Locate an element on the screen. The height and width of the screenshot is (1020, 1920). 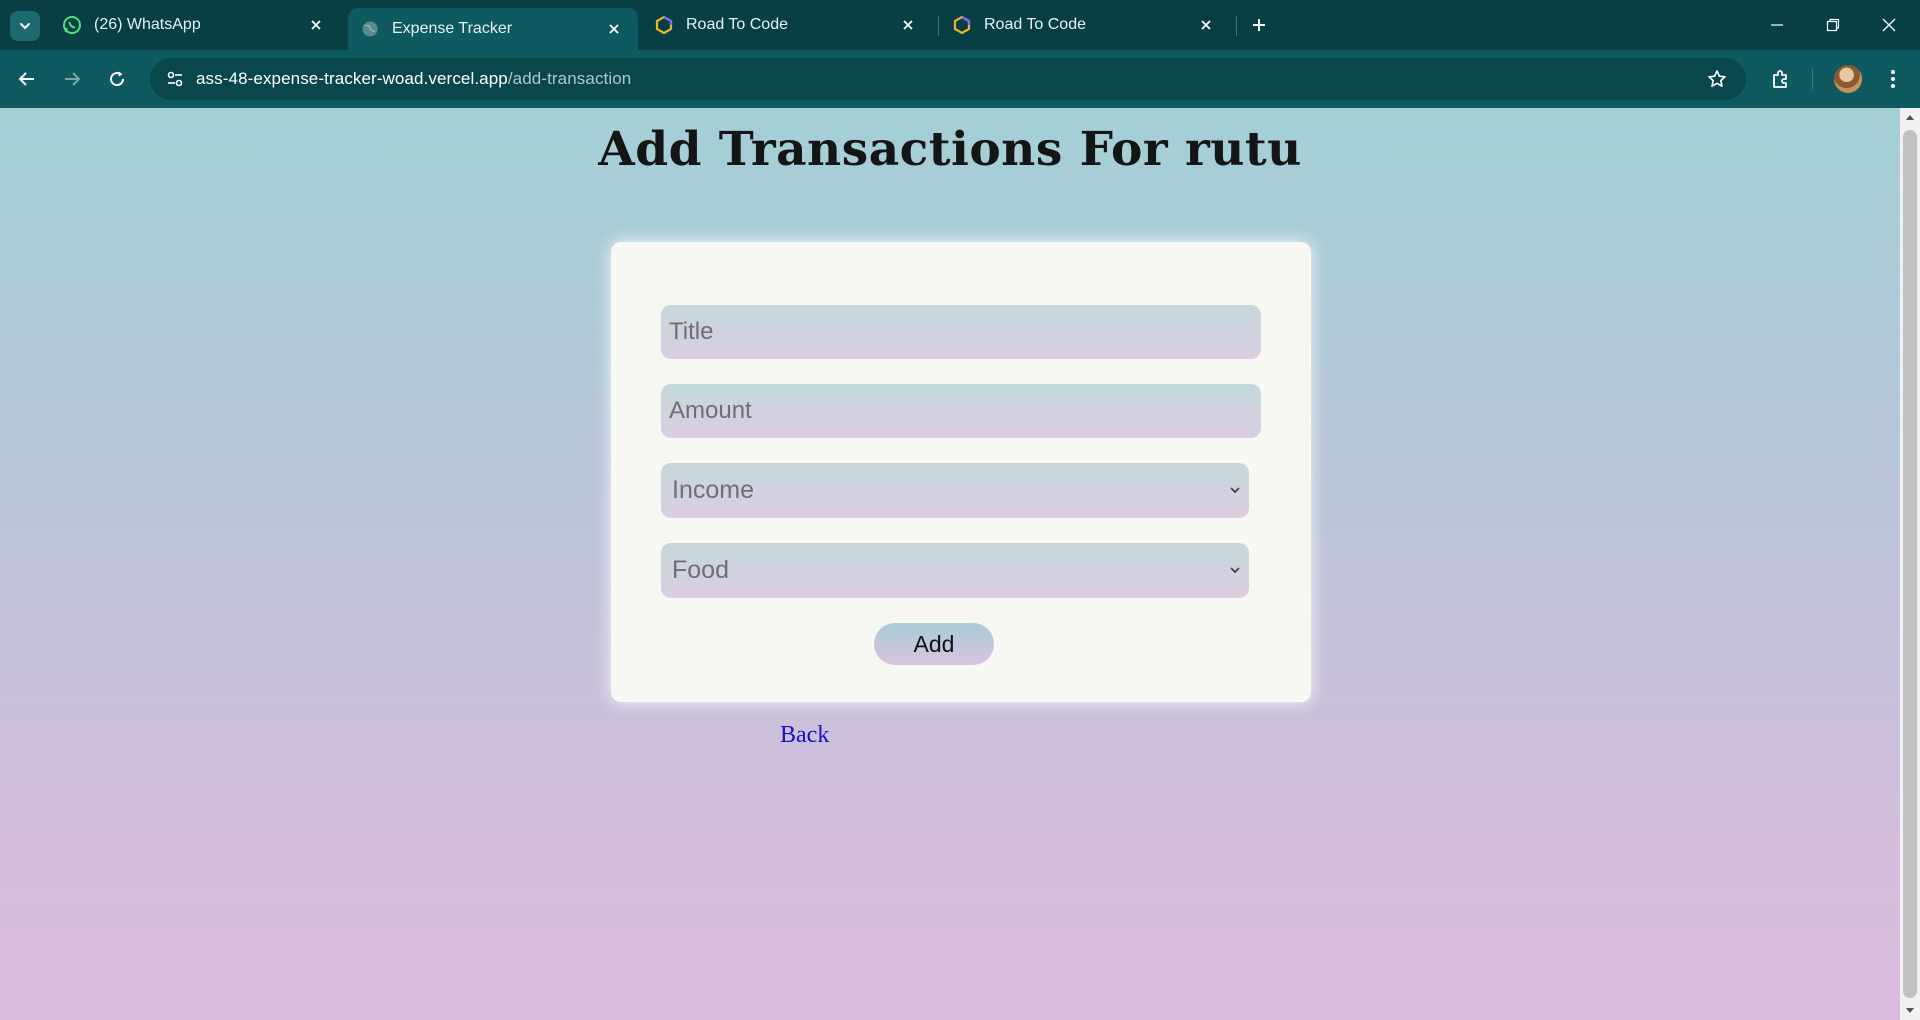
type-select: Income is located at coordinates (955, 490).